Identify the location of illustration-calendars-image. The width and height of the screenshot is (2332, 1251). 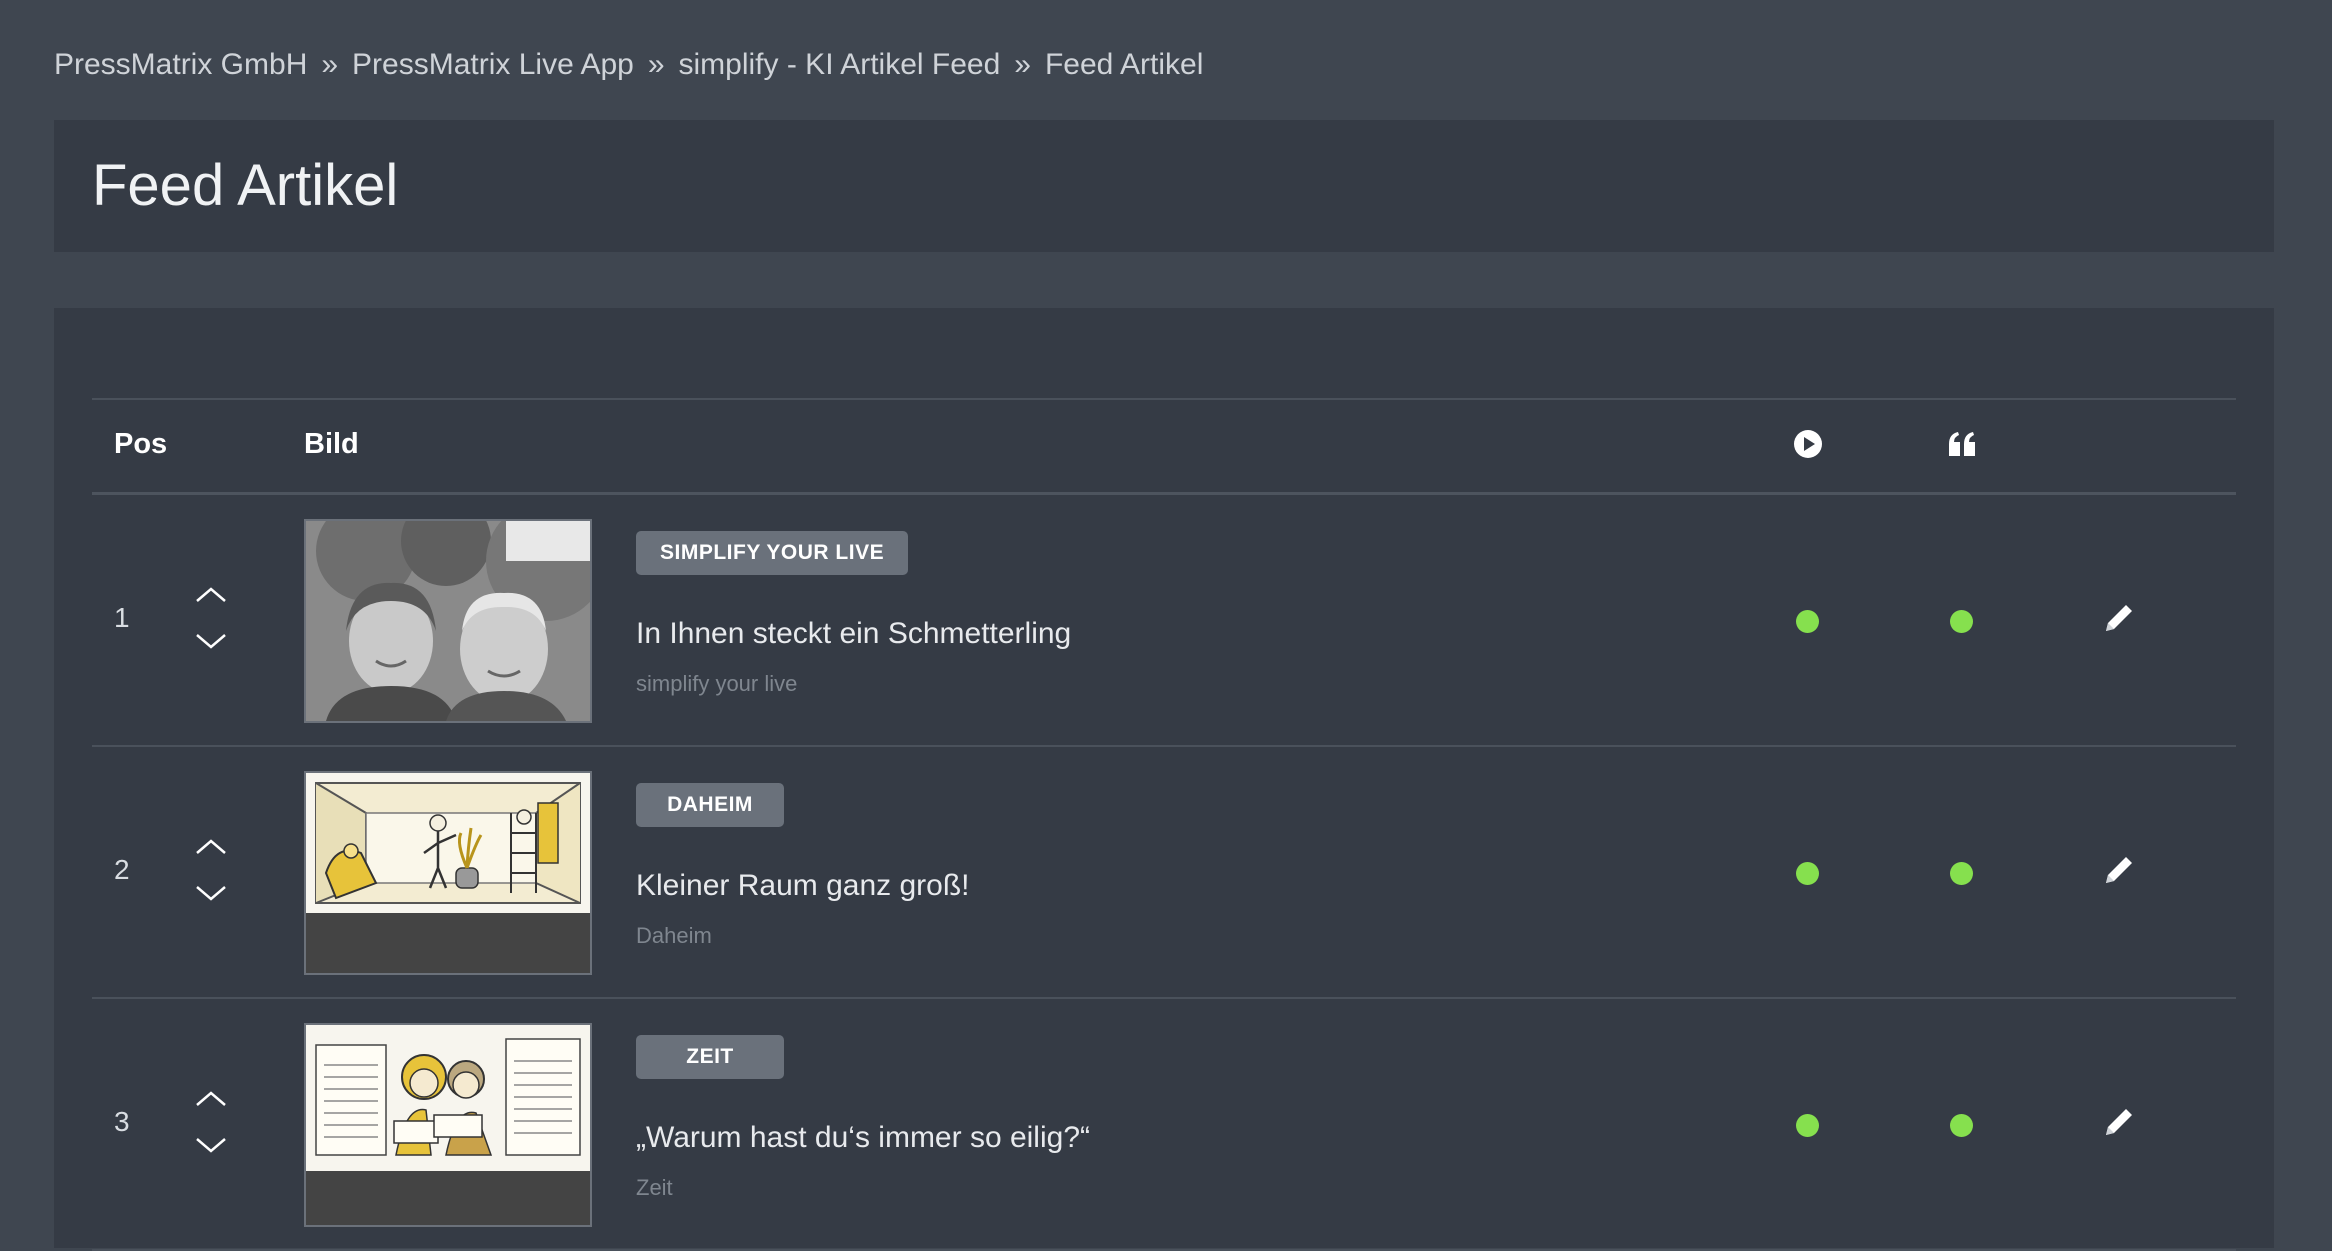
(448, 1125).